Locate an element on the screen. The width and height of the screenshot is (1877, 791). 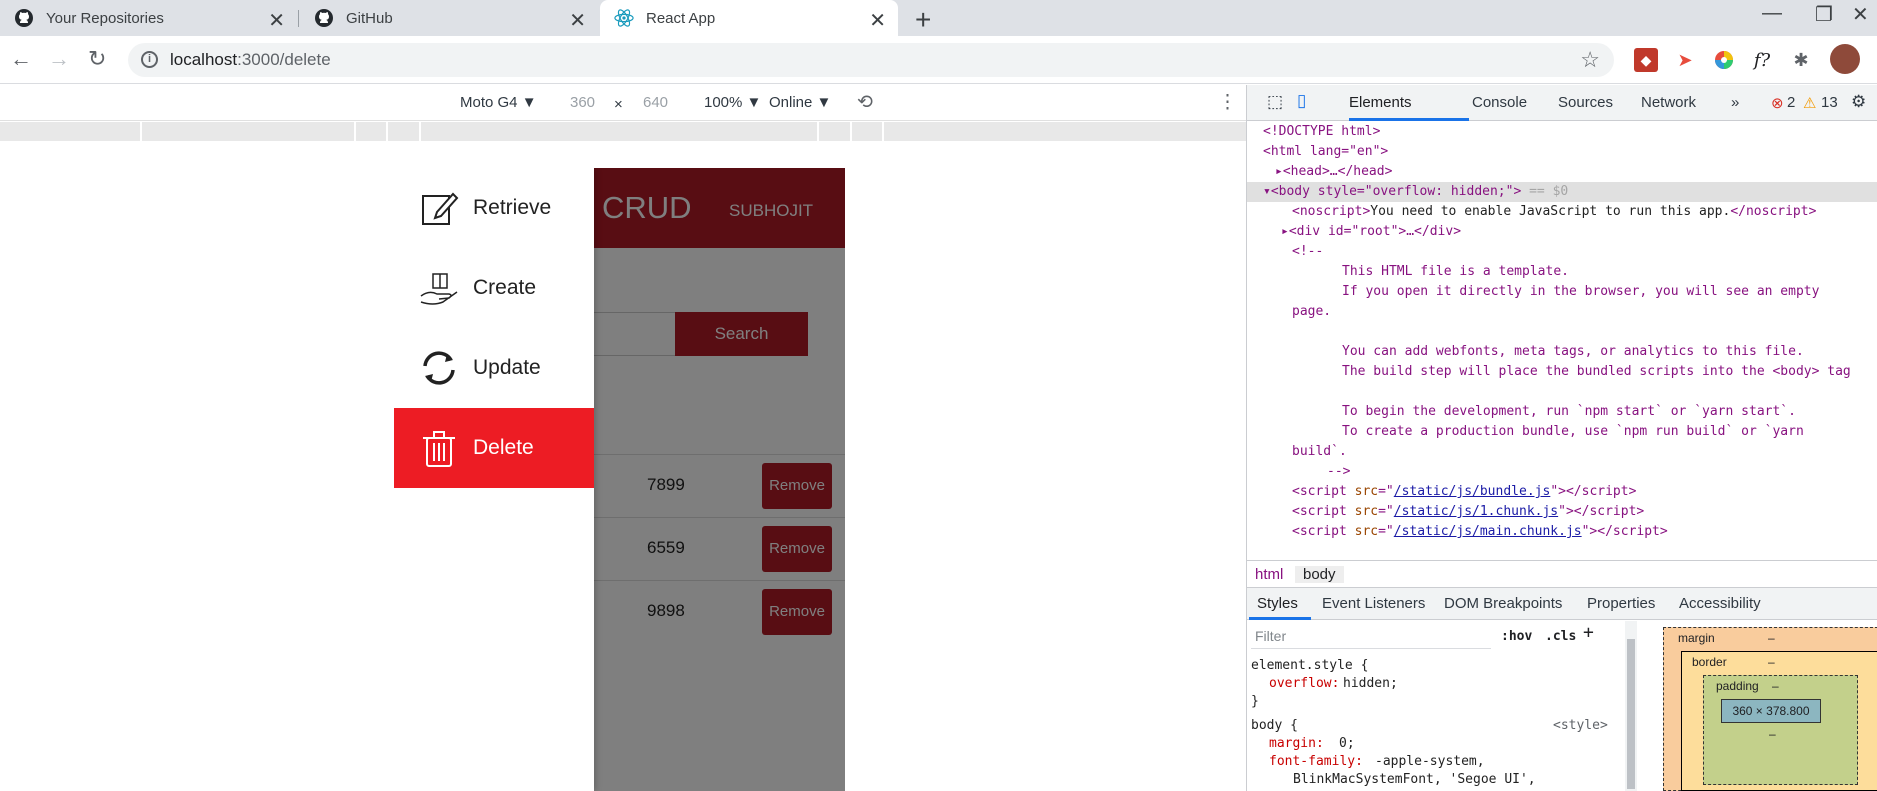
tab-properties: Properties is located at coordinates (1621, 603).